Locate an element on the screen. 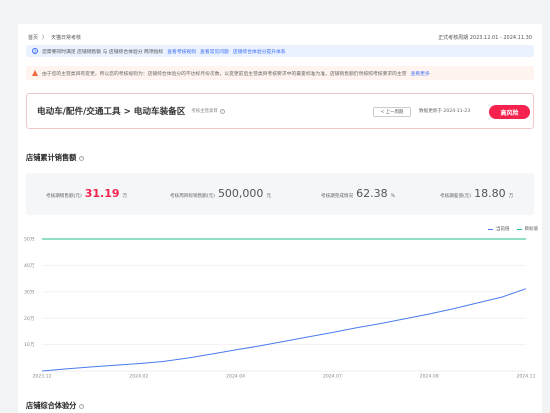 The image size is (550, 413). y-tick-label: 10万 is located at coordinates (29, 345).